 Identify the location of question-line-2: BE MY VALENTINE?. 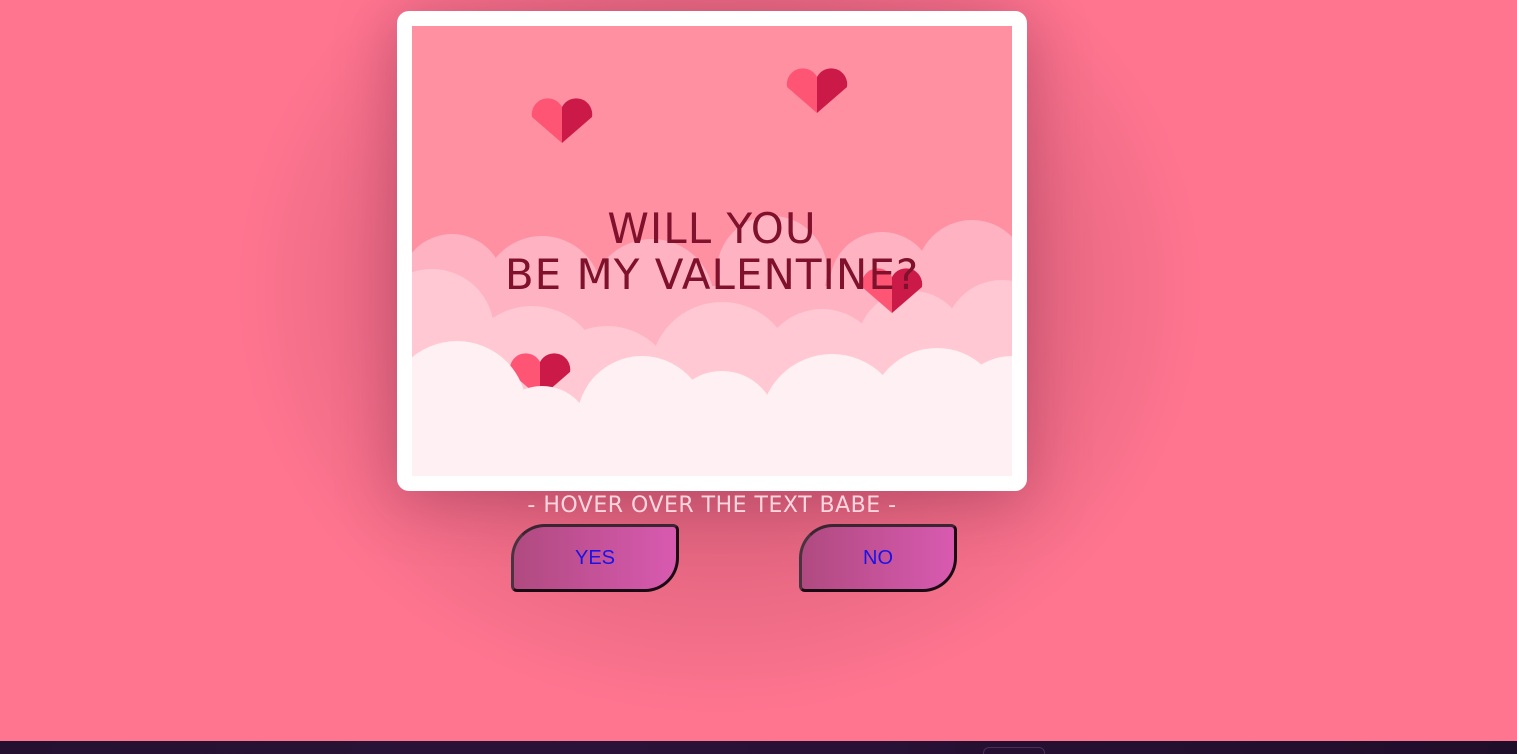
(712, 274).